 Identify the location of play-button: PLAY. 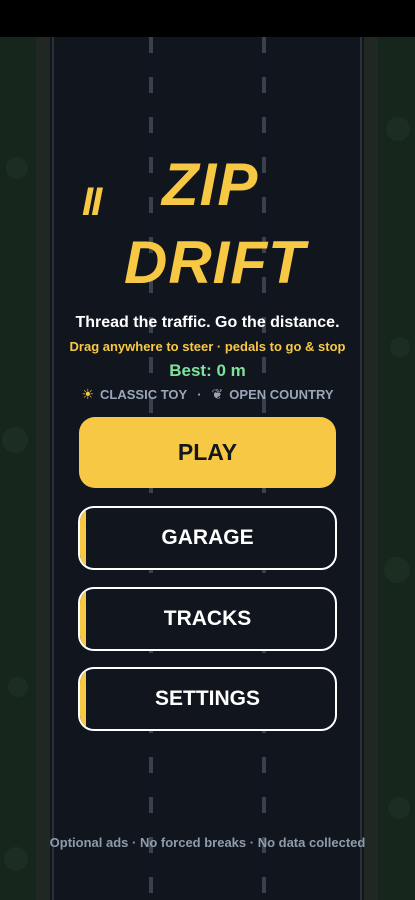
(207, 452).